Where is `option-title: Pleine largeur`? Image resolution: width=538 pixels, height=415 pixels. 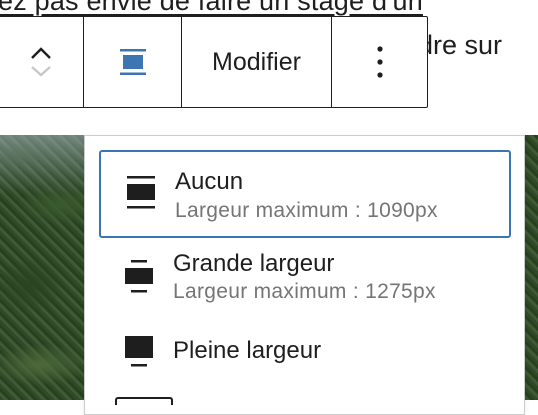 option-title: Pleine largeur is located at coordinates (247, 350).